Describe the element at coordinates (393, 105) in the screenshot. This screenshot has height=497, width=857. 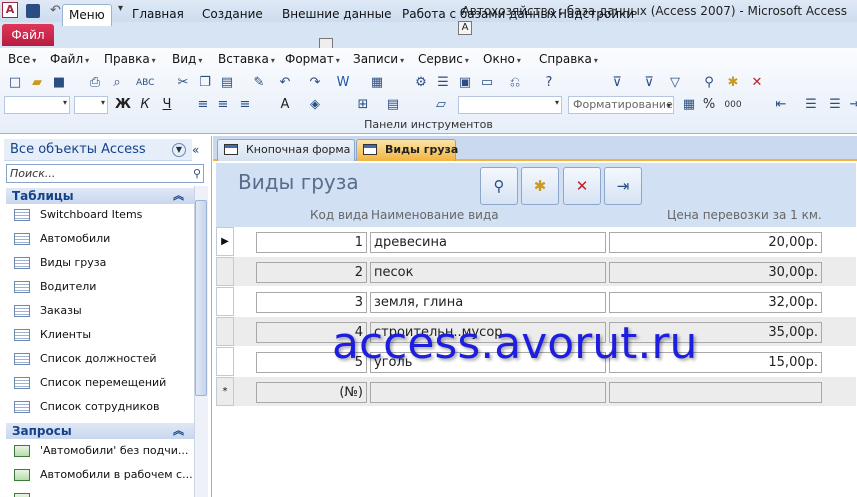
I see `gridlines-icon: ▤` at that location.